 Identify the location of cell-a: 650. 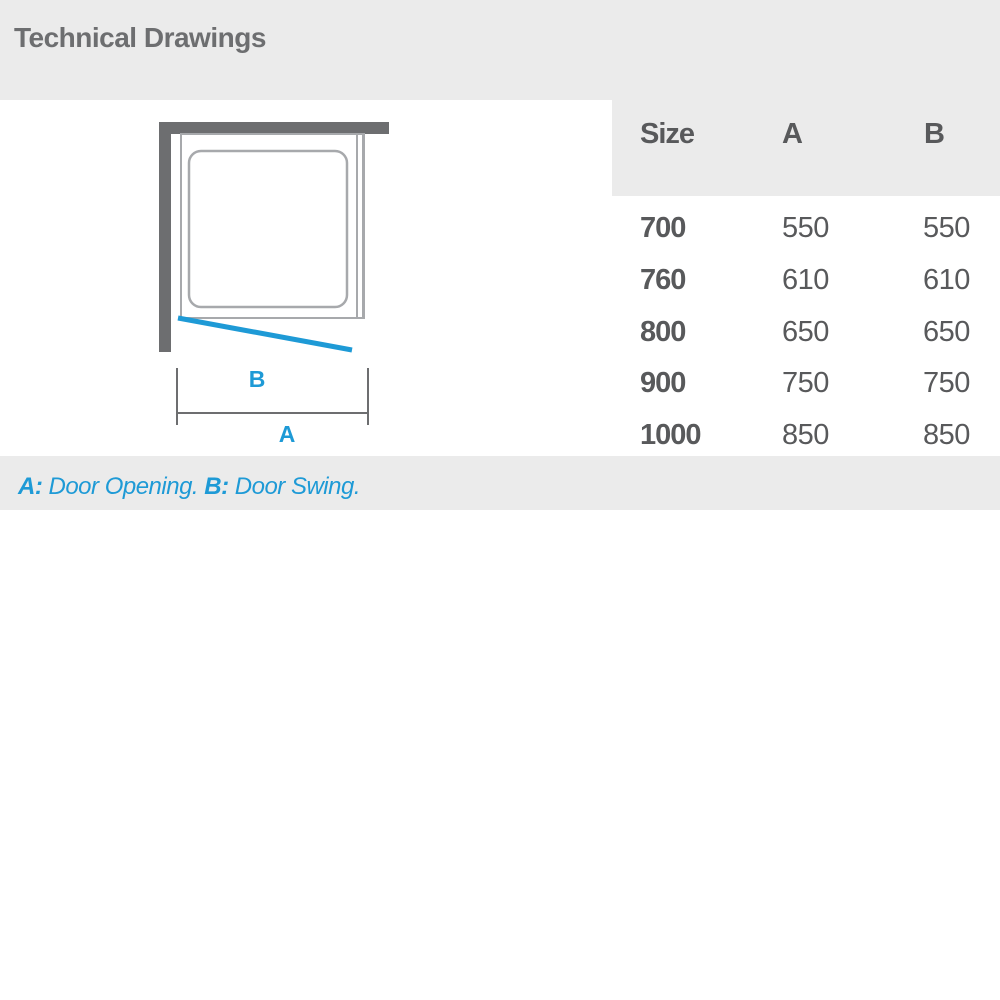
(805, 332).